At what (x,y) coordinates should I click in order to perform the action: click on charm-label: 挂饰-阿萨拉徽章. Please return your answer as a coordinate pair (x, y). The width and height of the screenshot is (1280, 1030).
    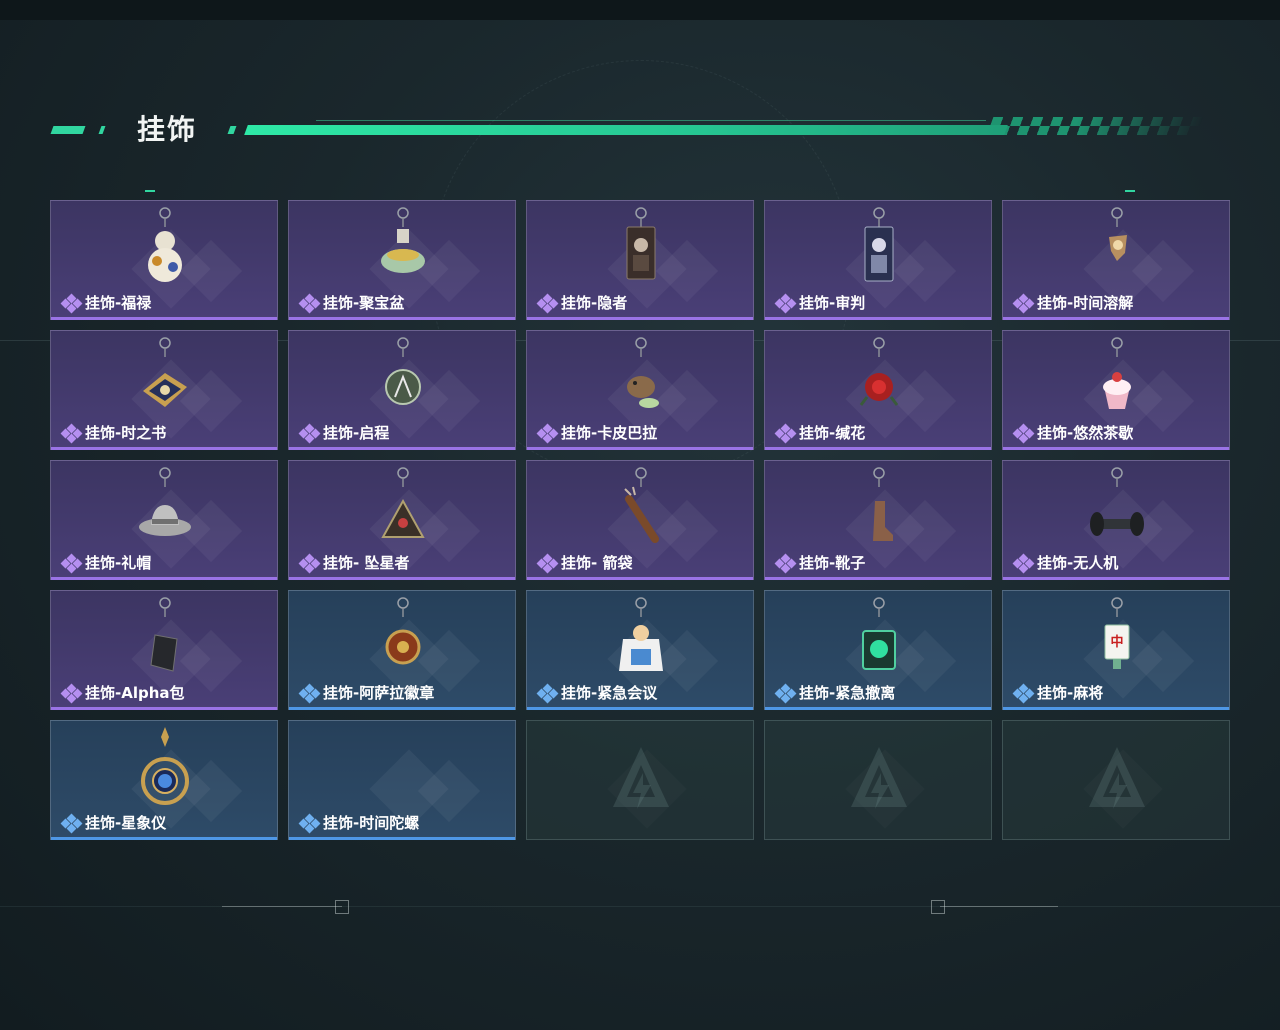
    Looking at the image, I should click on (366, 692).